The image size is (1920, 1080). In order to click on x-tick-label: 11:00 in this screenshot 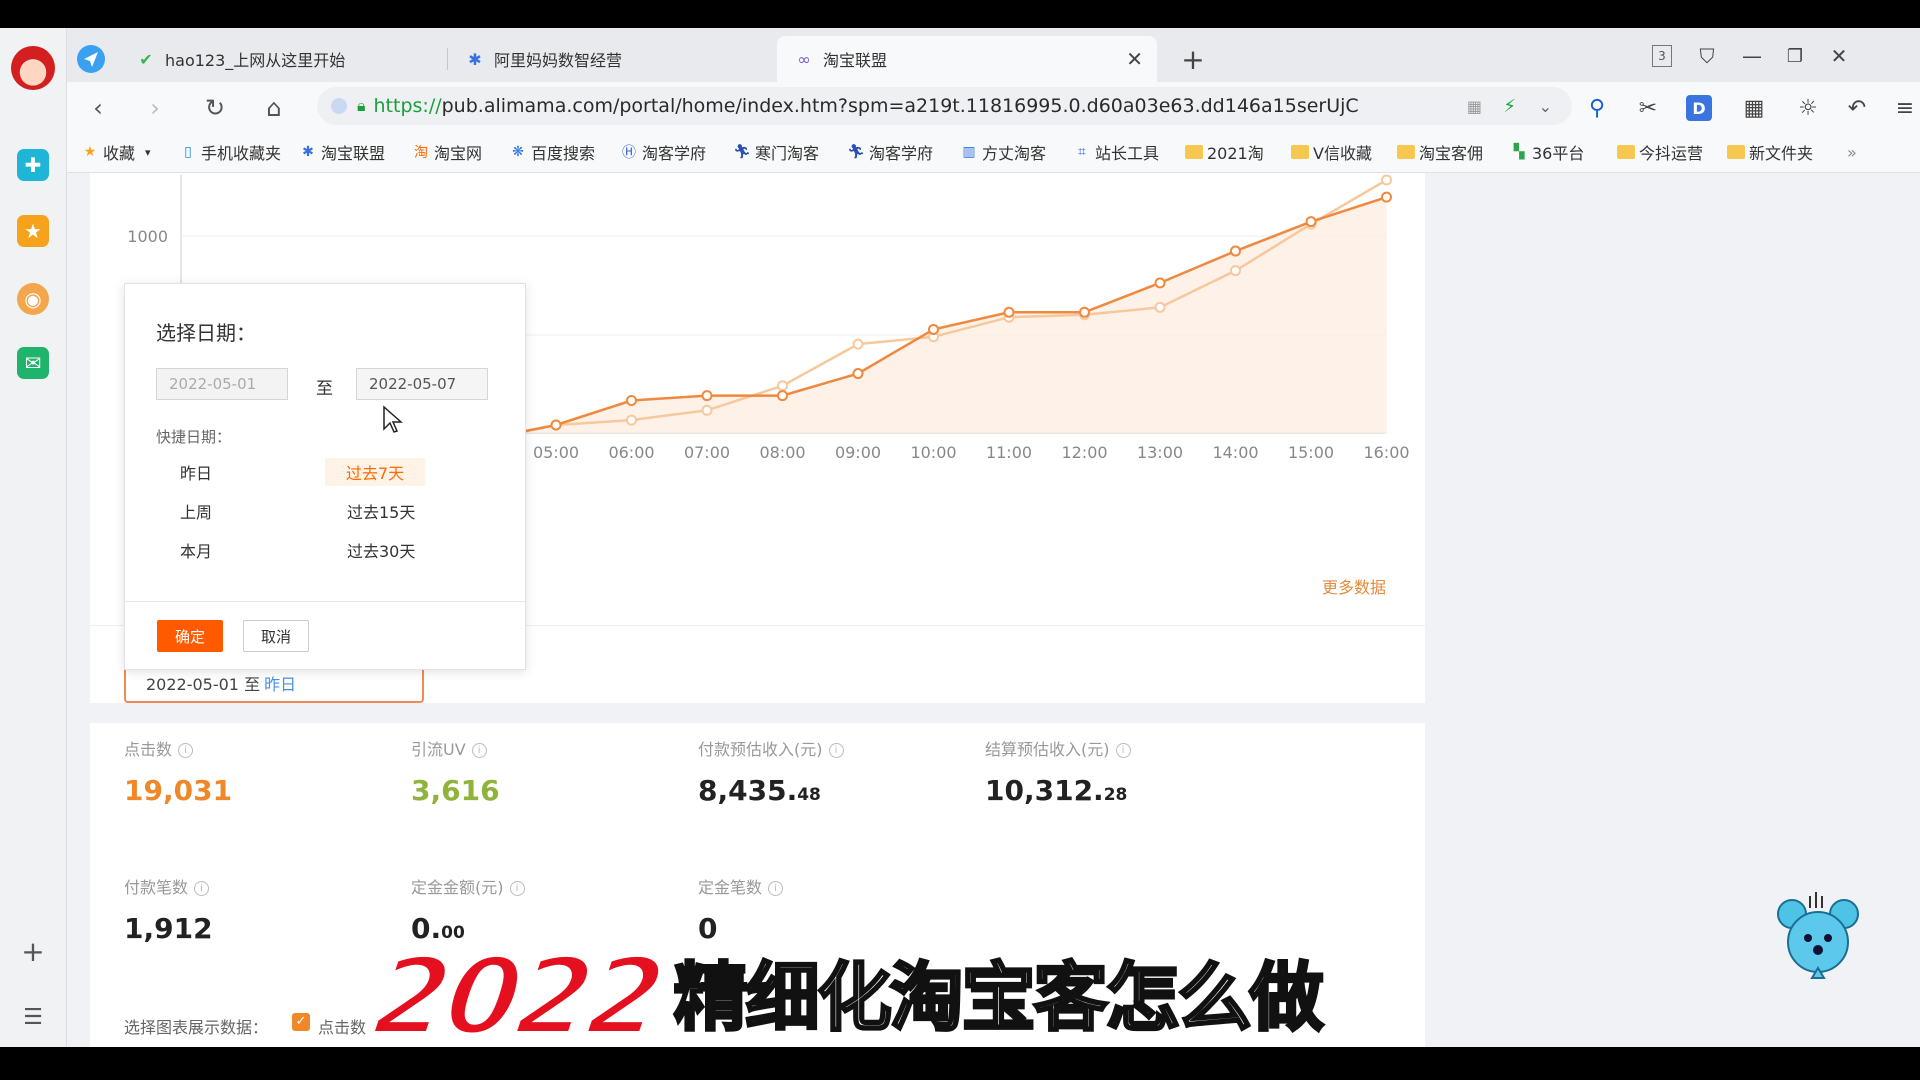, I will do `click(1009, 452)`.